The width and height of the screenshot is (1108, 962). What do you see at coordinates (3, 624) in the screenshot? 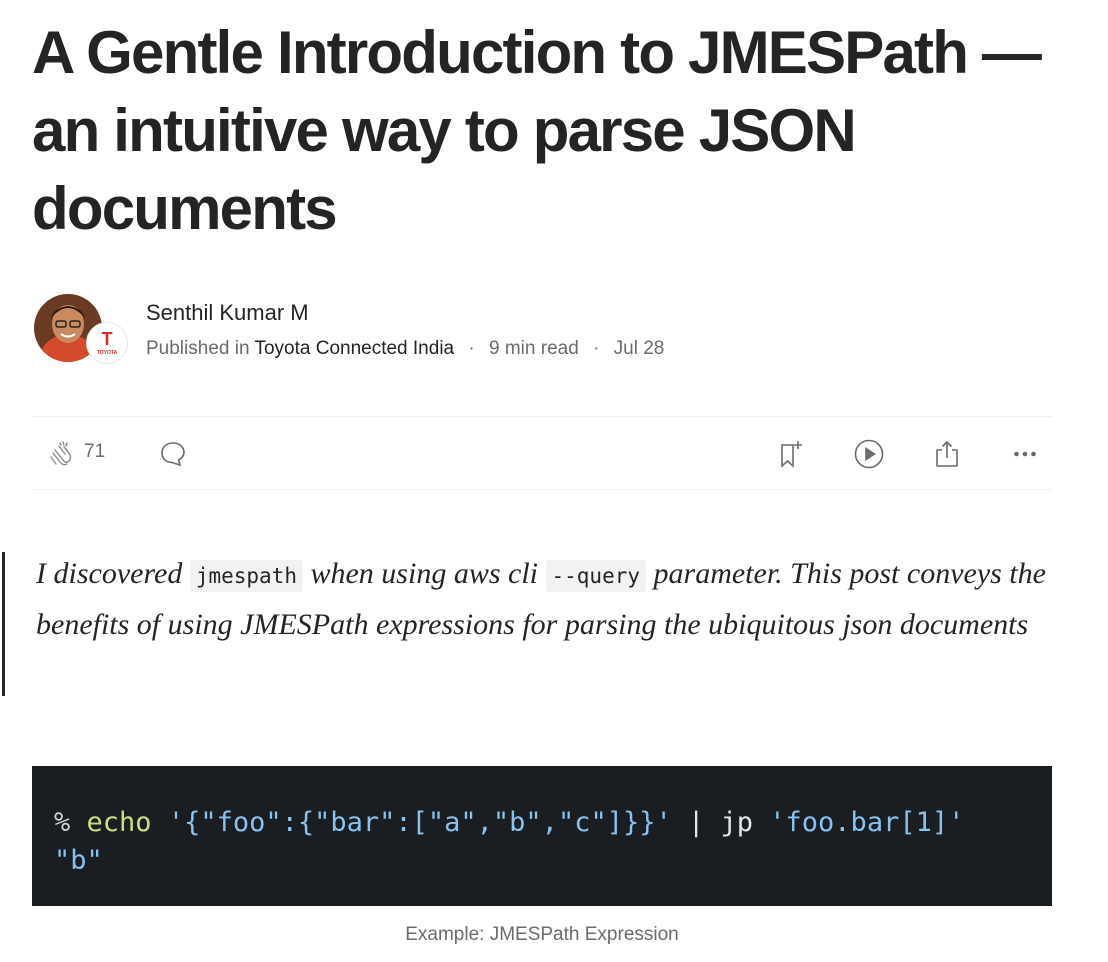
I see `quote-bar` at bounding box center [3, 624].